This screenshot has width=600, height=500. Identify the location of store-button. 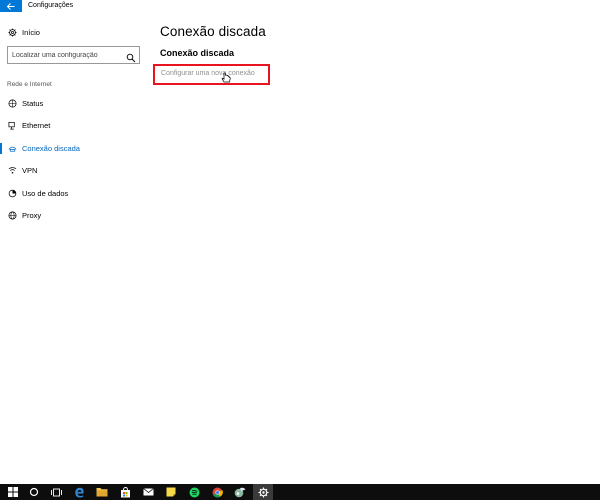
(125, 492).